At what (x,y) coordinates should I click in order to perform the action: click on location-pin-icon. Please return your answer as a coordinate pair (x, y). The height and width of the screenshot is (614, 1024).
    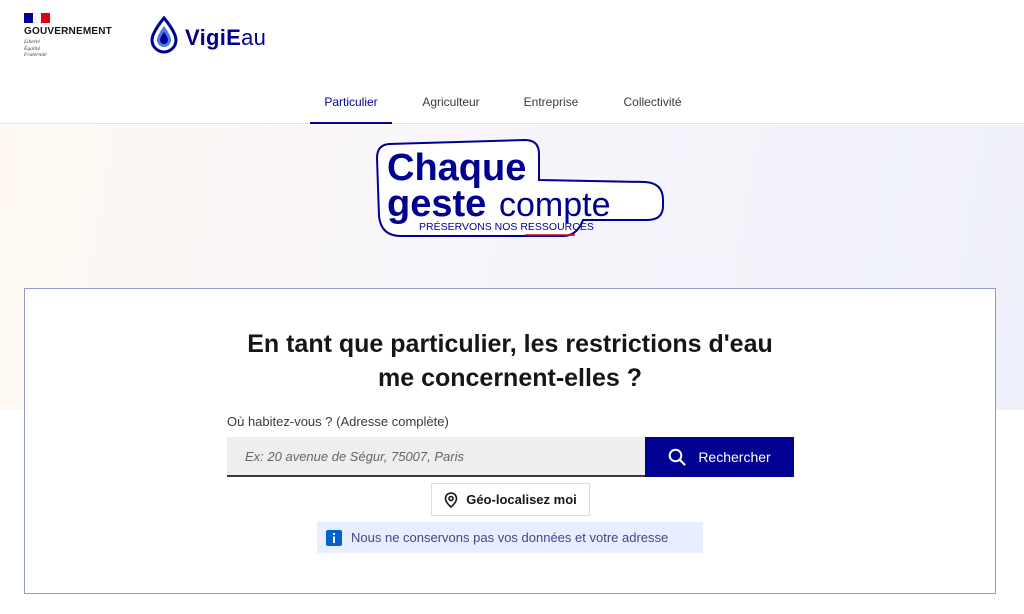
    Looking at the image, I should click on (451, 499).